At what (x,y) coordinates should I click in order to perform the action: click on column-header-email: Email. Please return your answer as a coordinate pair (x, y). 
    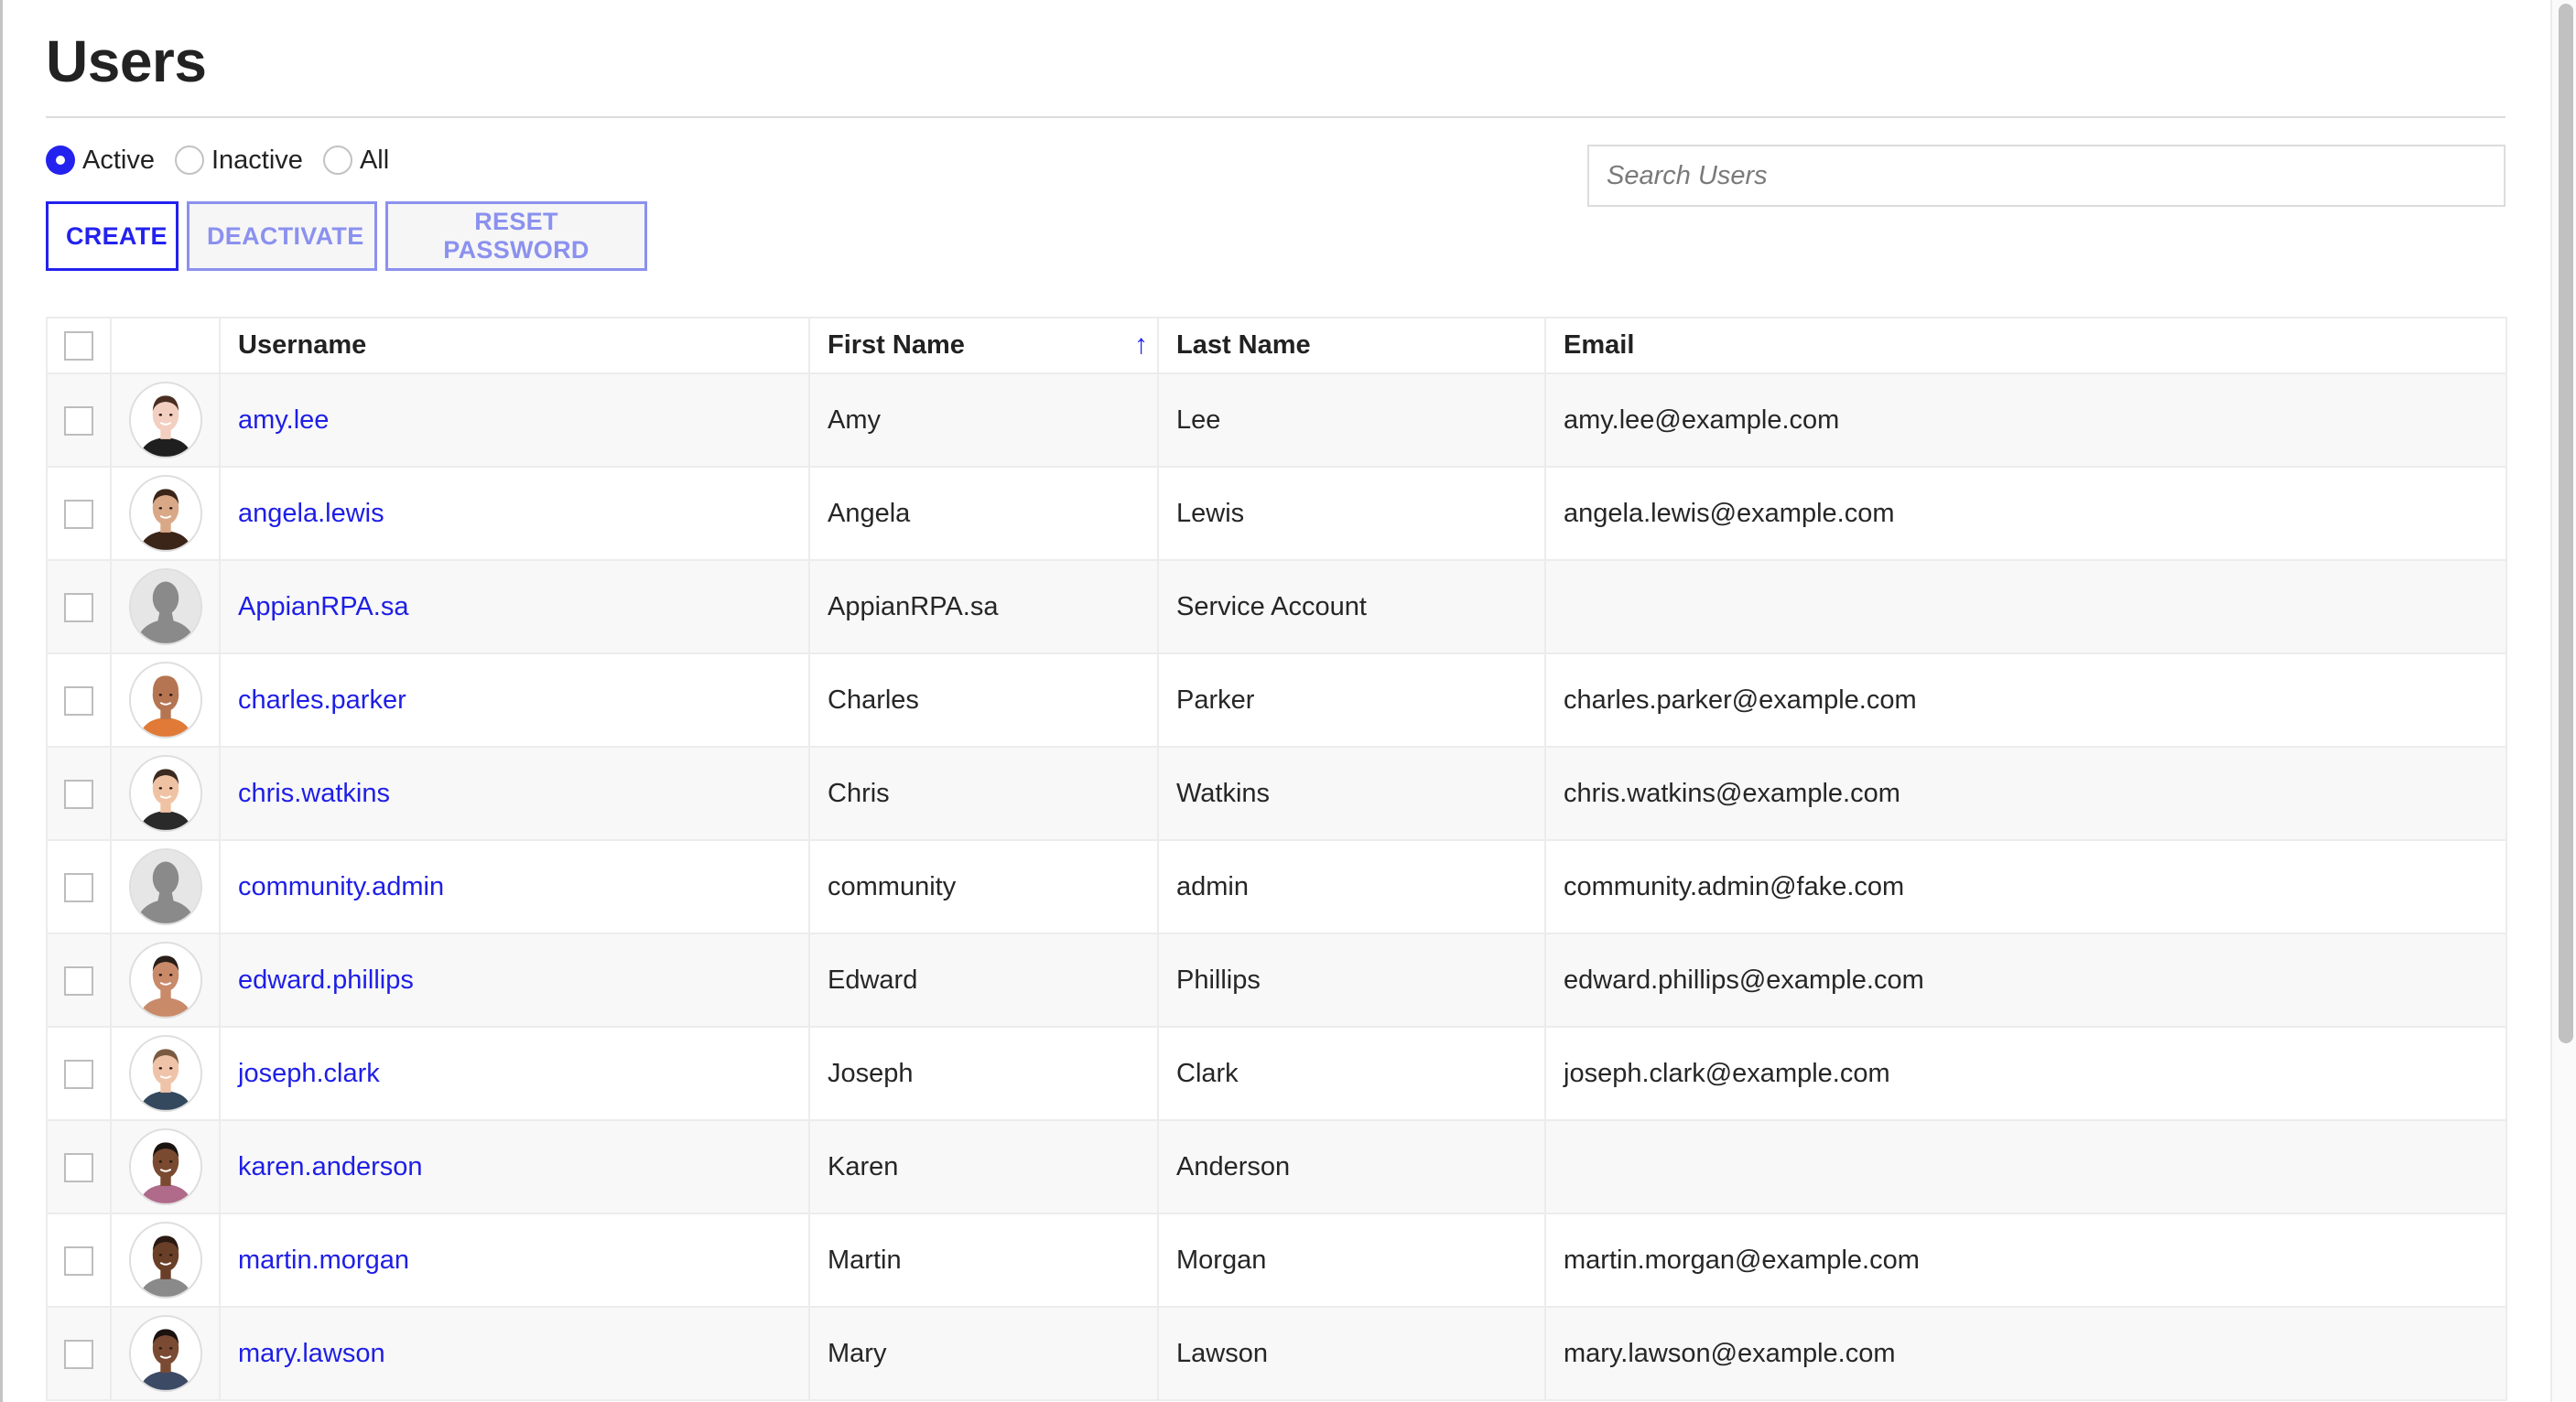
    Looking at the image, I should click on (2026, 345).